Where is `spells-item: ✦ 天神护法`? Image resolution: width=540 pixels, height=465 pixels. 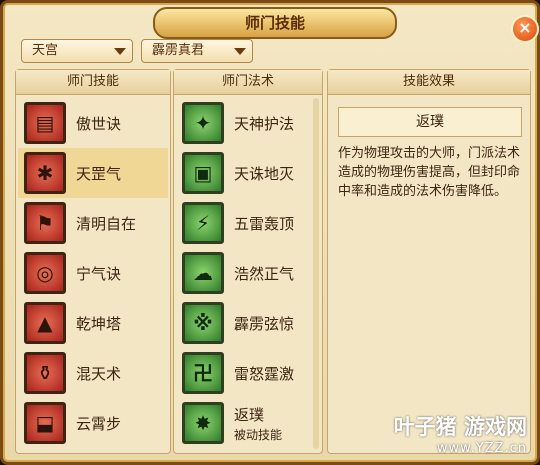
spells-item: ✦ 天神护法 is located at coordinates (244, 123).